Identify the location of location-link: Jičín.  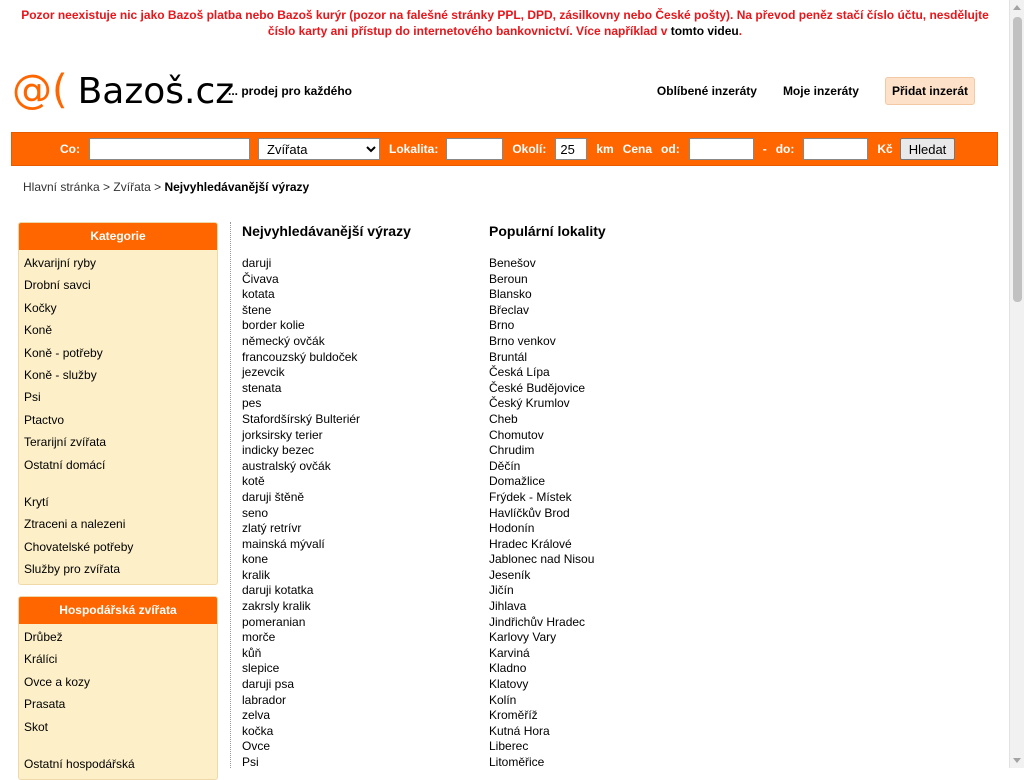
(501, 590).